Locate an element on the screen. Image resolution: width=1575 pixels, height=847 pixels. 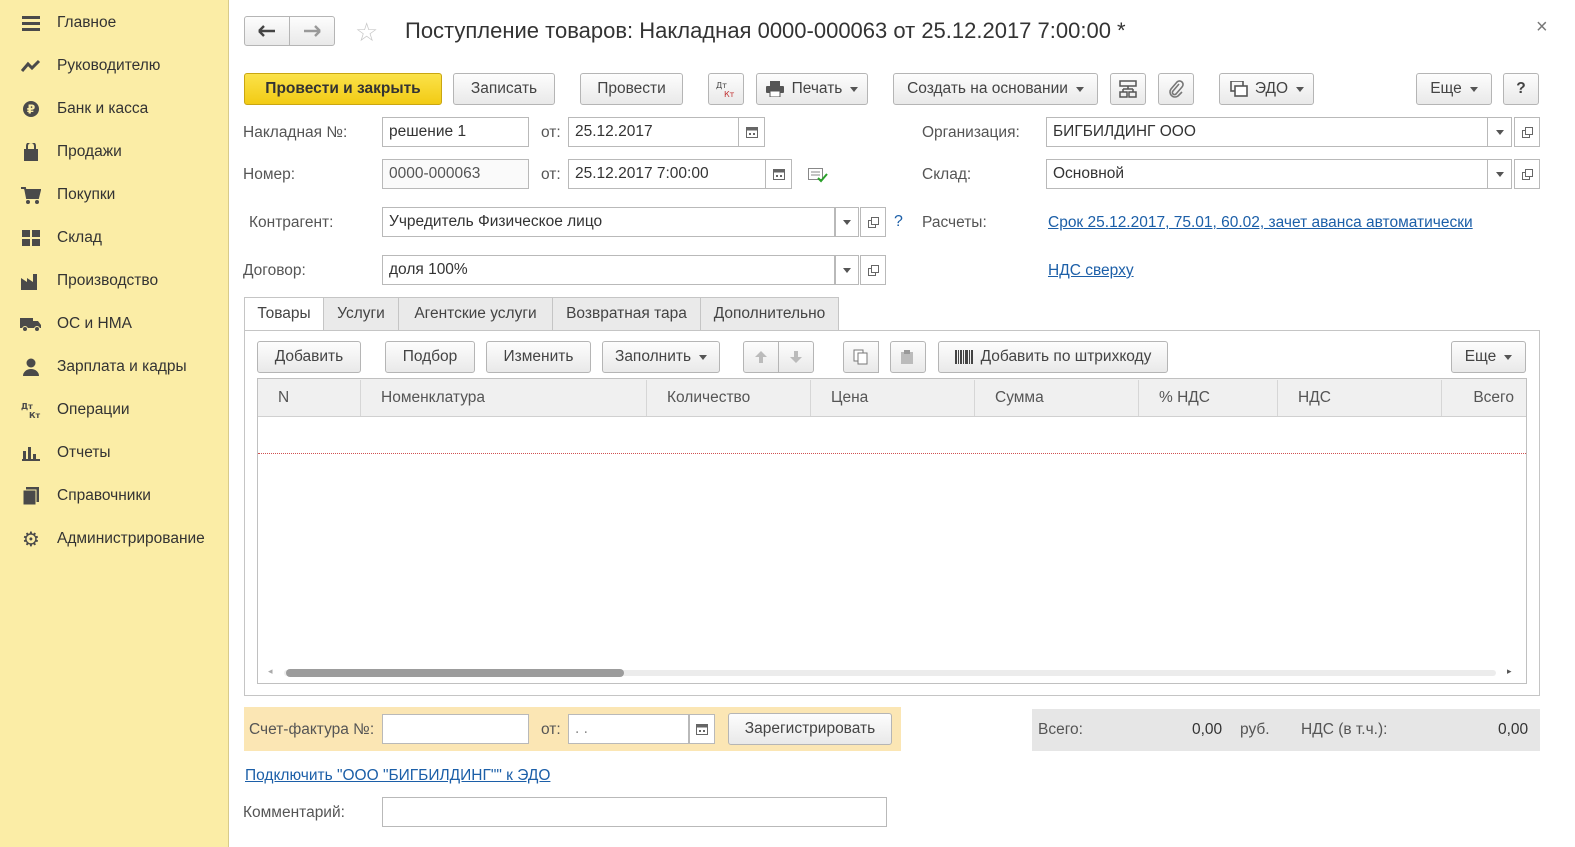
sidebar-item-bank: ₽ Банк и касса is located at coordinates (114, 109).